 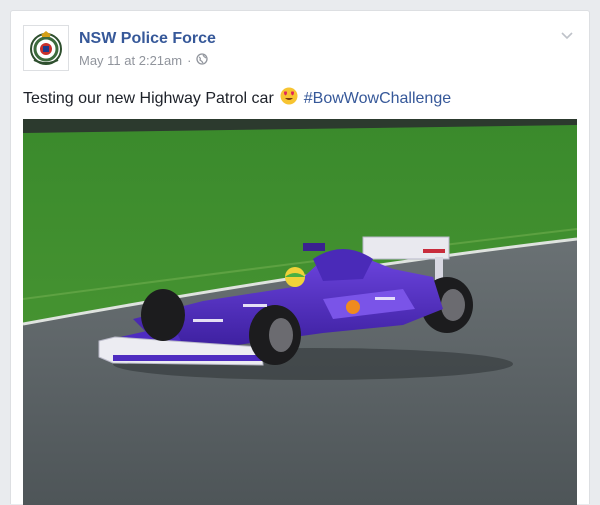 I want to click on post-meta: May 11 at 2:21am ·, so click(x=144, y=60).